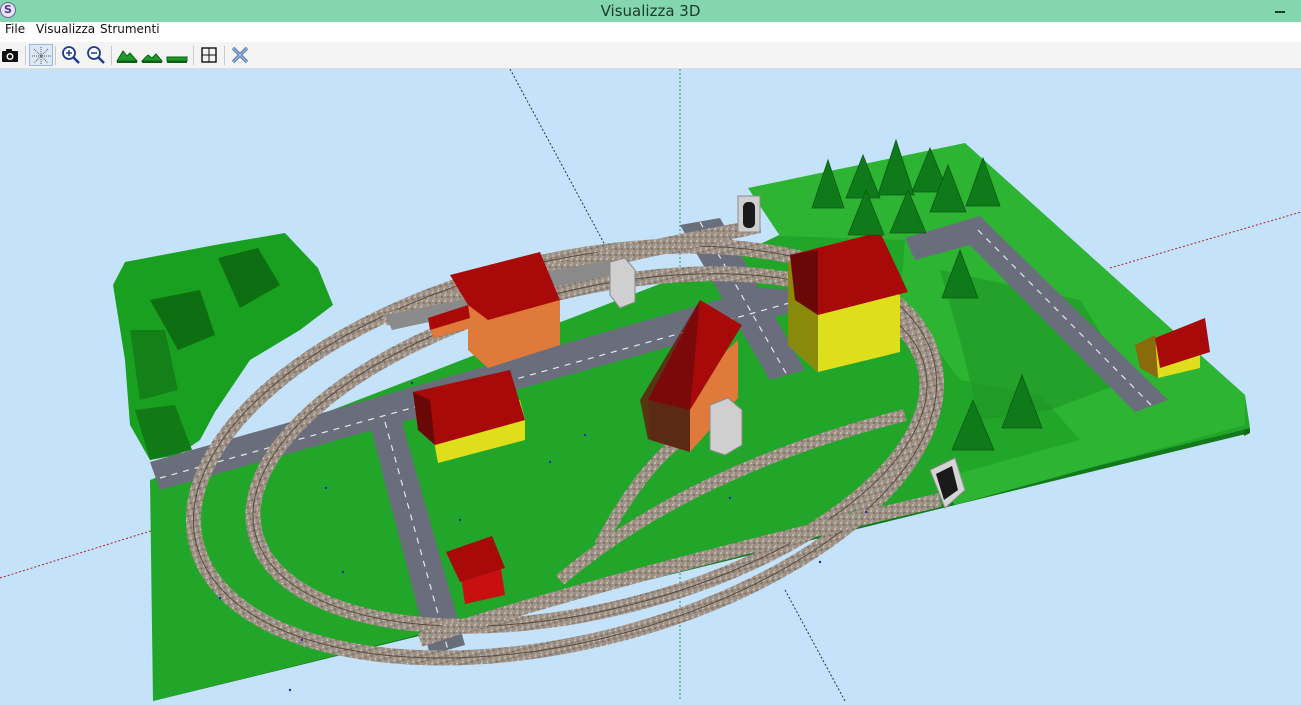 The height and width of the screenshot is (705, 1301). I want to click on window-title: Visualizza 3D, so click(650, 11).